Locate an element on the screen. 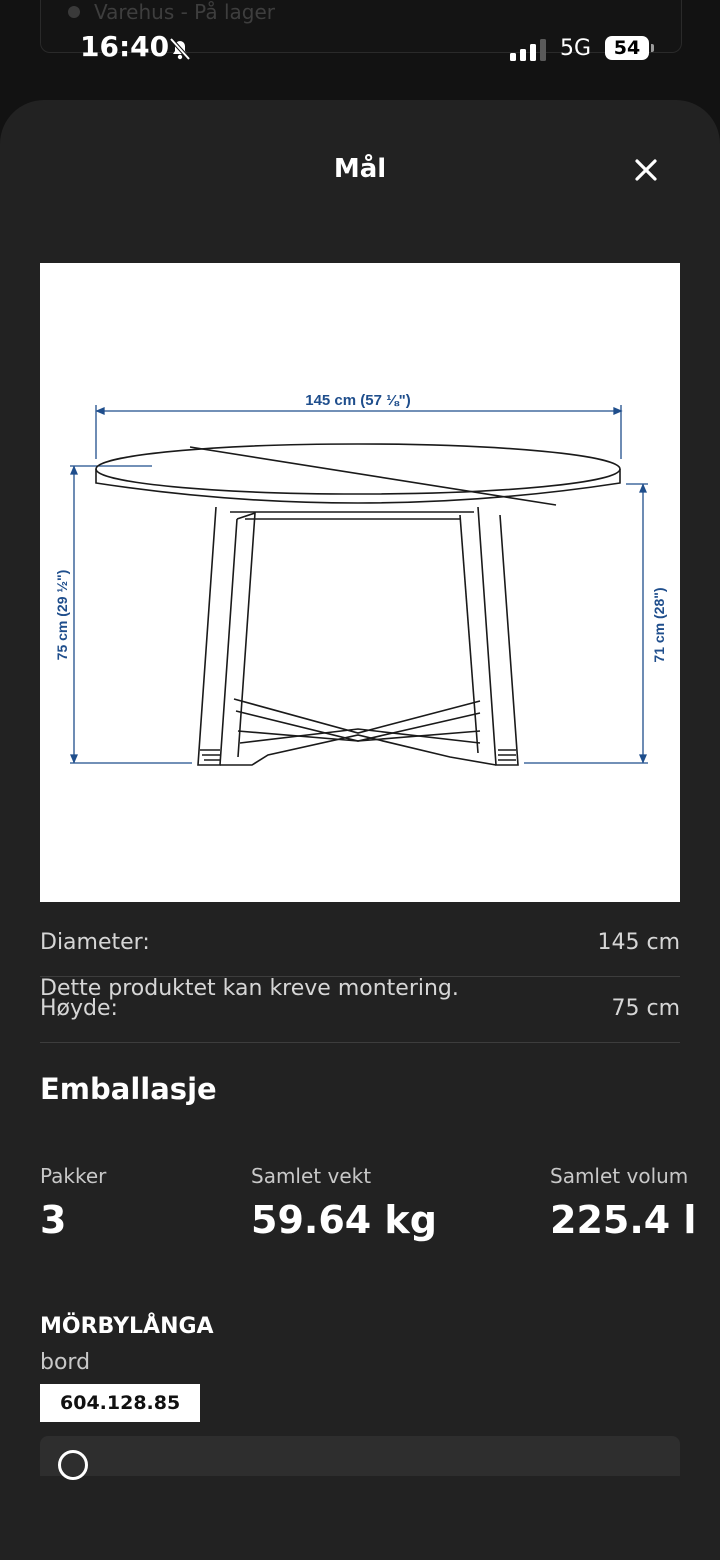 The height and width of the screenshot is (1560, 720). packages-label: Pakker is located at coordinates (73, 1176).